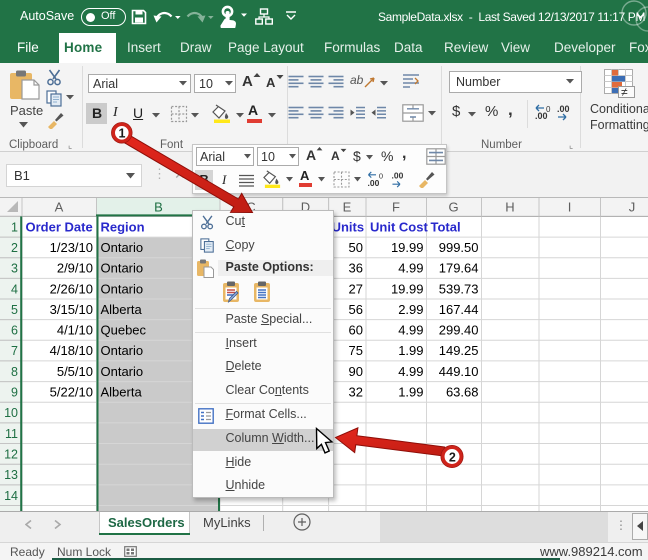  What do you see at coordinates (452, 457) in the screenshot?
I see `svg-text: 2` at bounding box center [452, 457].